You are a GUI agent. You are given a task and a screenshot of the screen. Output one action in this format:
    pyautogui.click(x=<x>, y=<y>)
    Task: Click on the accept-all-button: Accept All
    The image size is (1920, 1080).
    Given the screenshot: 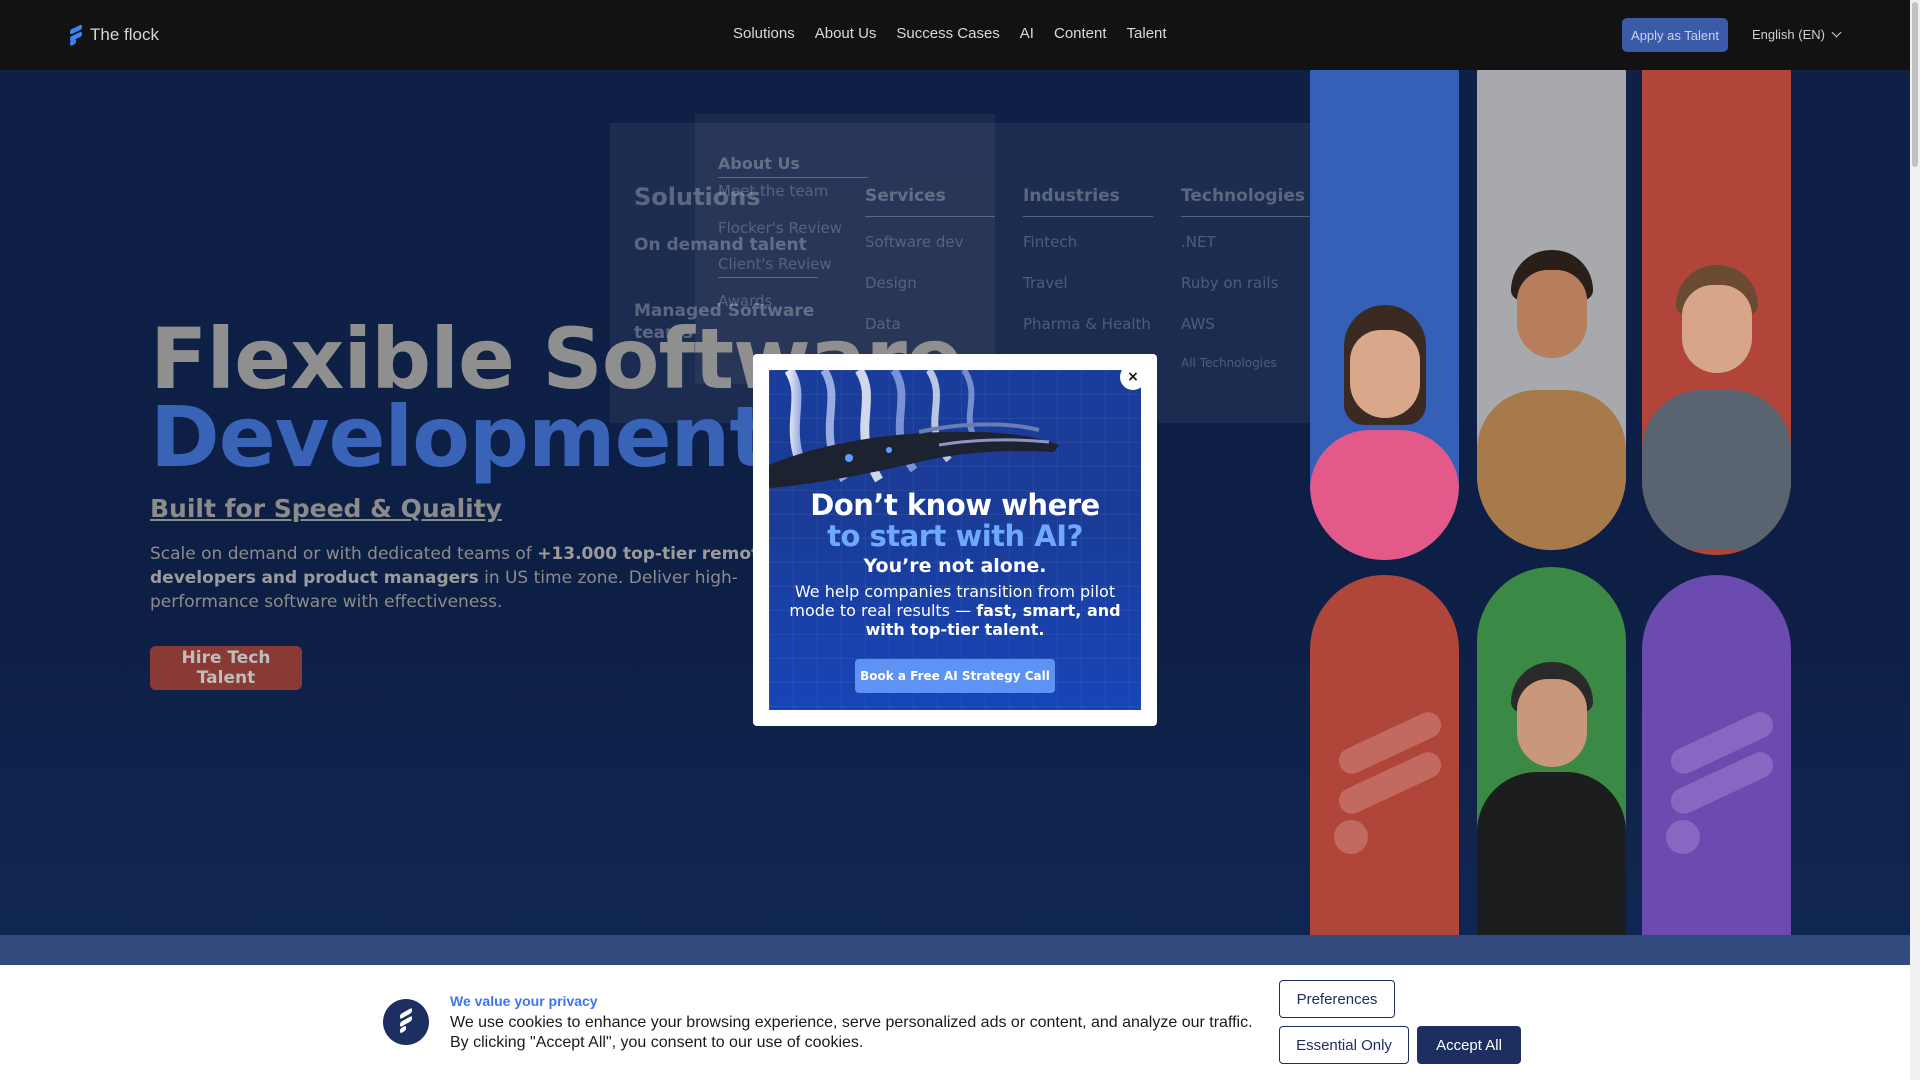 What is the action you would take?
    pyautogui.click(x=1469, y=1045)
    